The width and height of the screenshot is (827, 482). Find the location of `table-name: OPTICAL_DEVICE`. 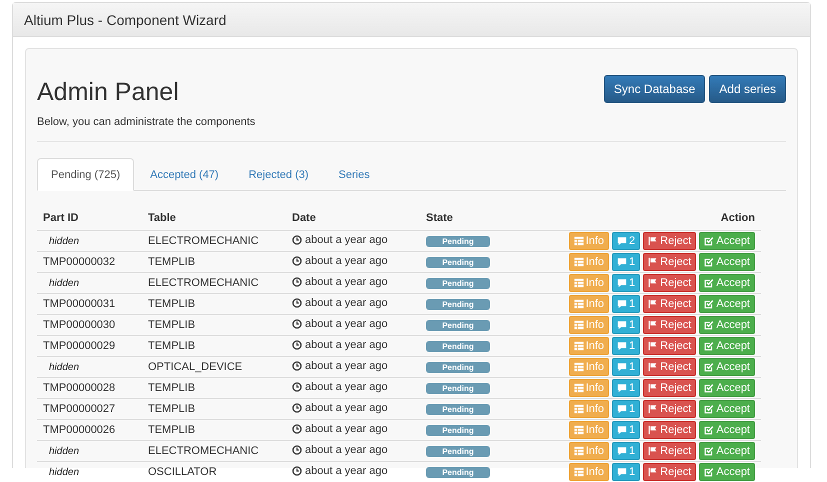

table-name: OPTICAL_DEVICE is located at coordinates (195, 367).